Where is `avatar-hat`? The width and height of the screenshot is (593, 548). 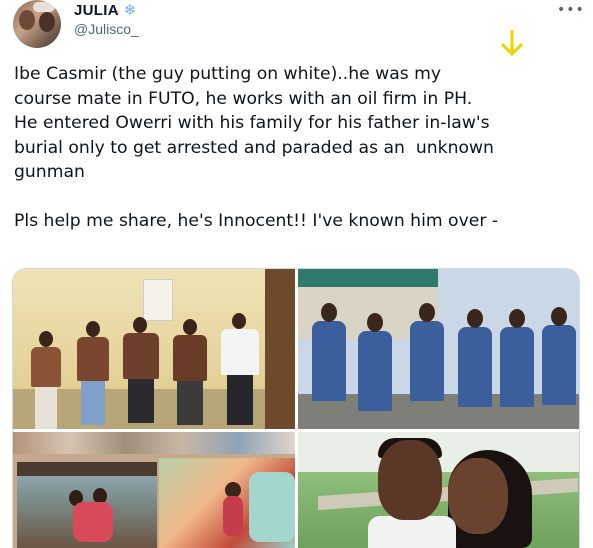
avatar-hat is located at coordinates (44, 7).